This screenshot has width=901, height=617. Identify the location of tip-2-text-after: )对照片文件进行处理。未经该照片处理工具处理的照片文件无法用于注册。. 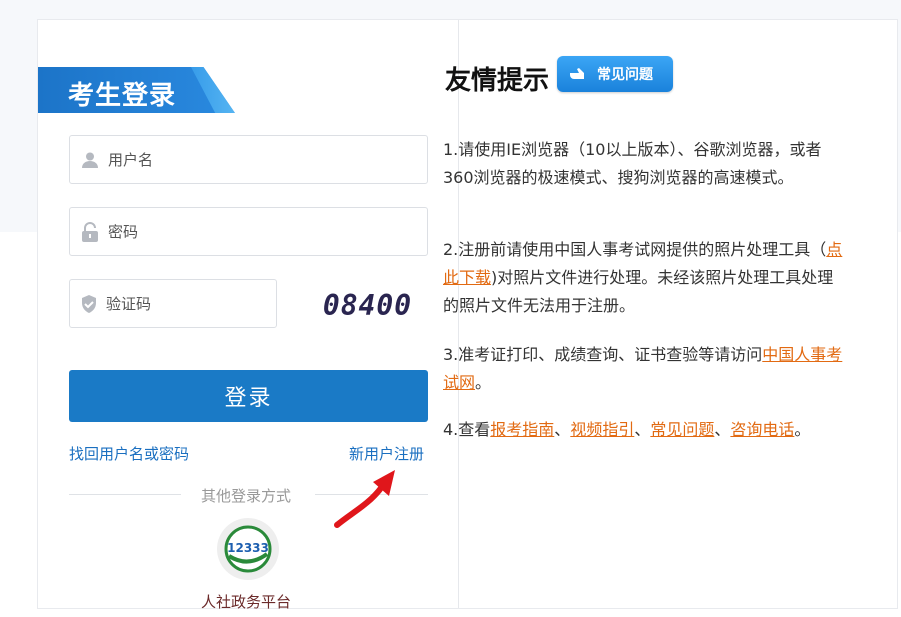
(638, 291).